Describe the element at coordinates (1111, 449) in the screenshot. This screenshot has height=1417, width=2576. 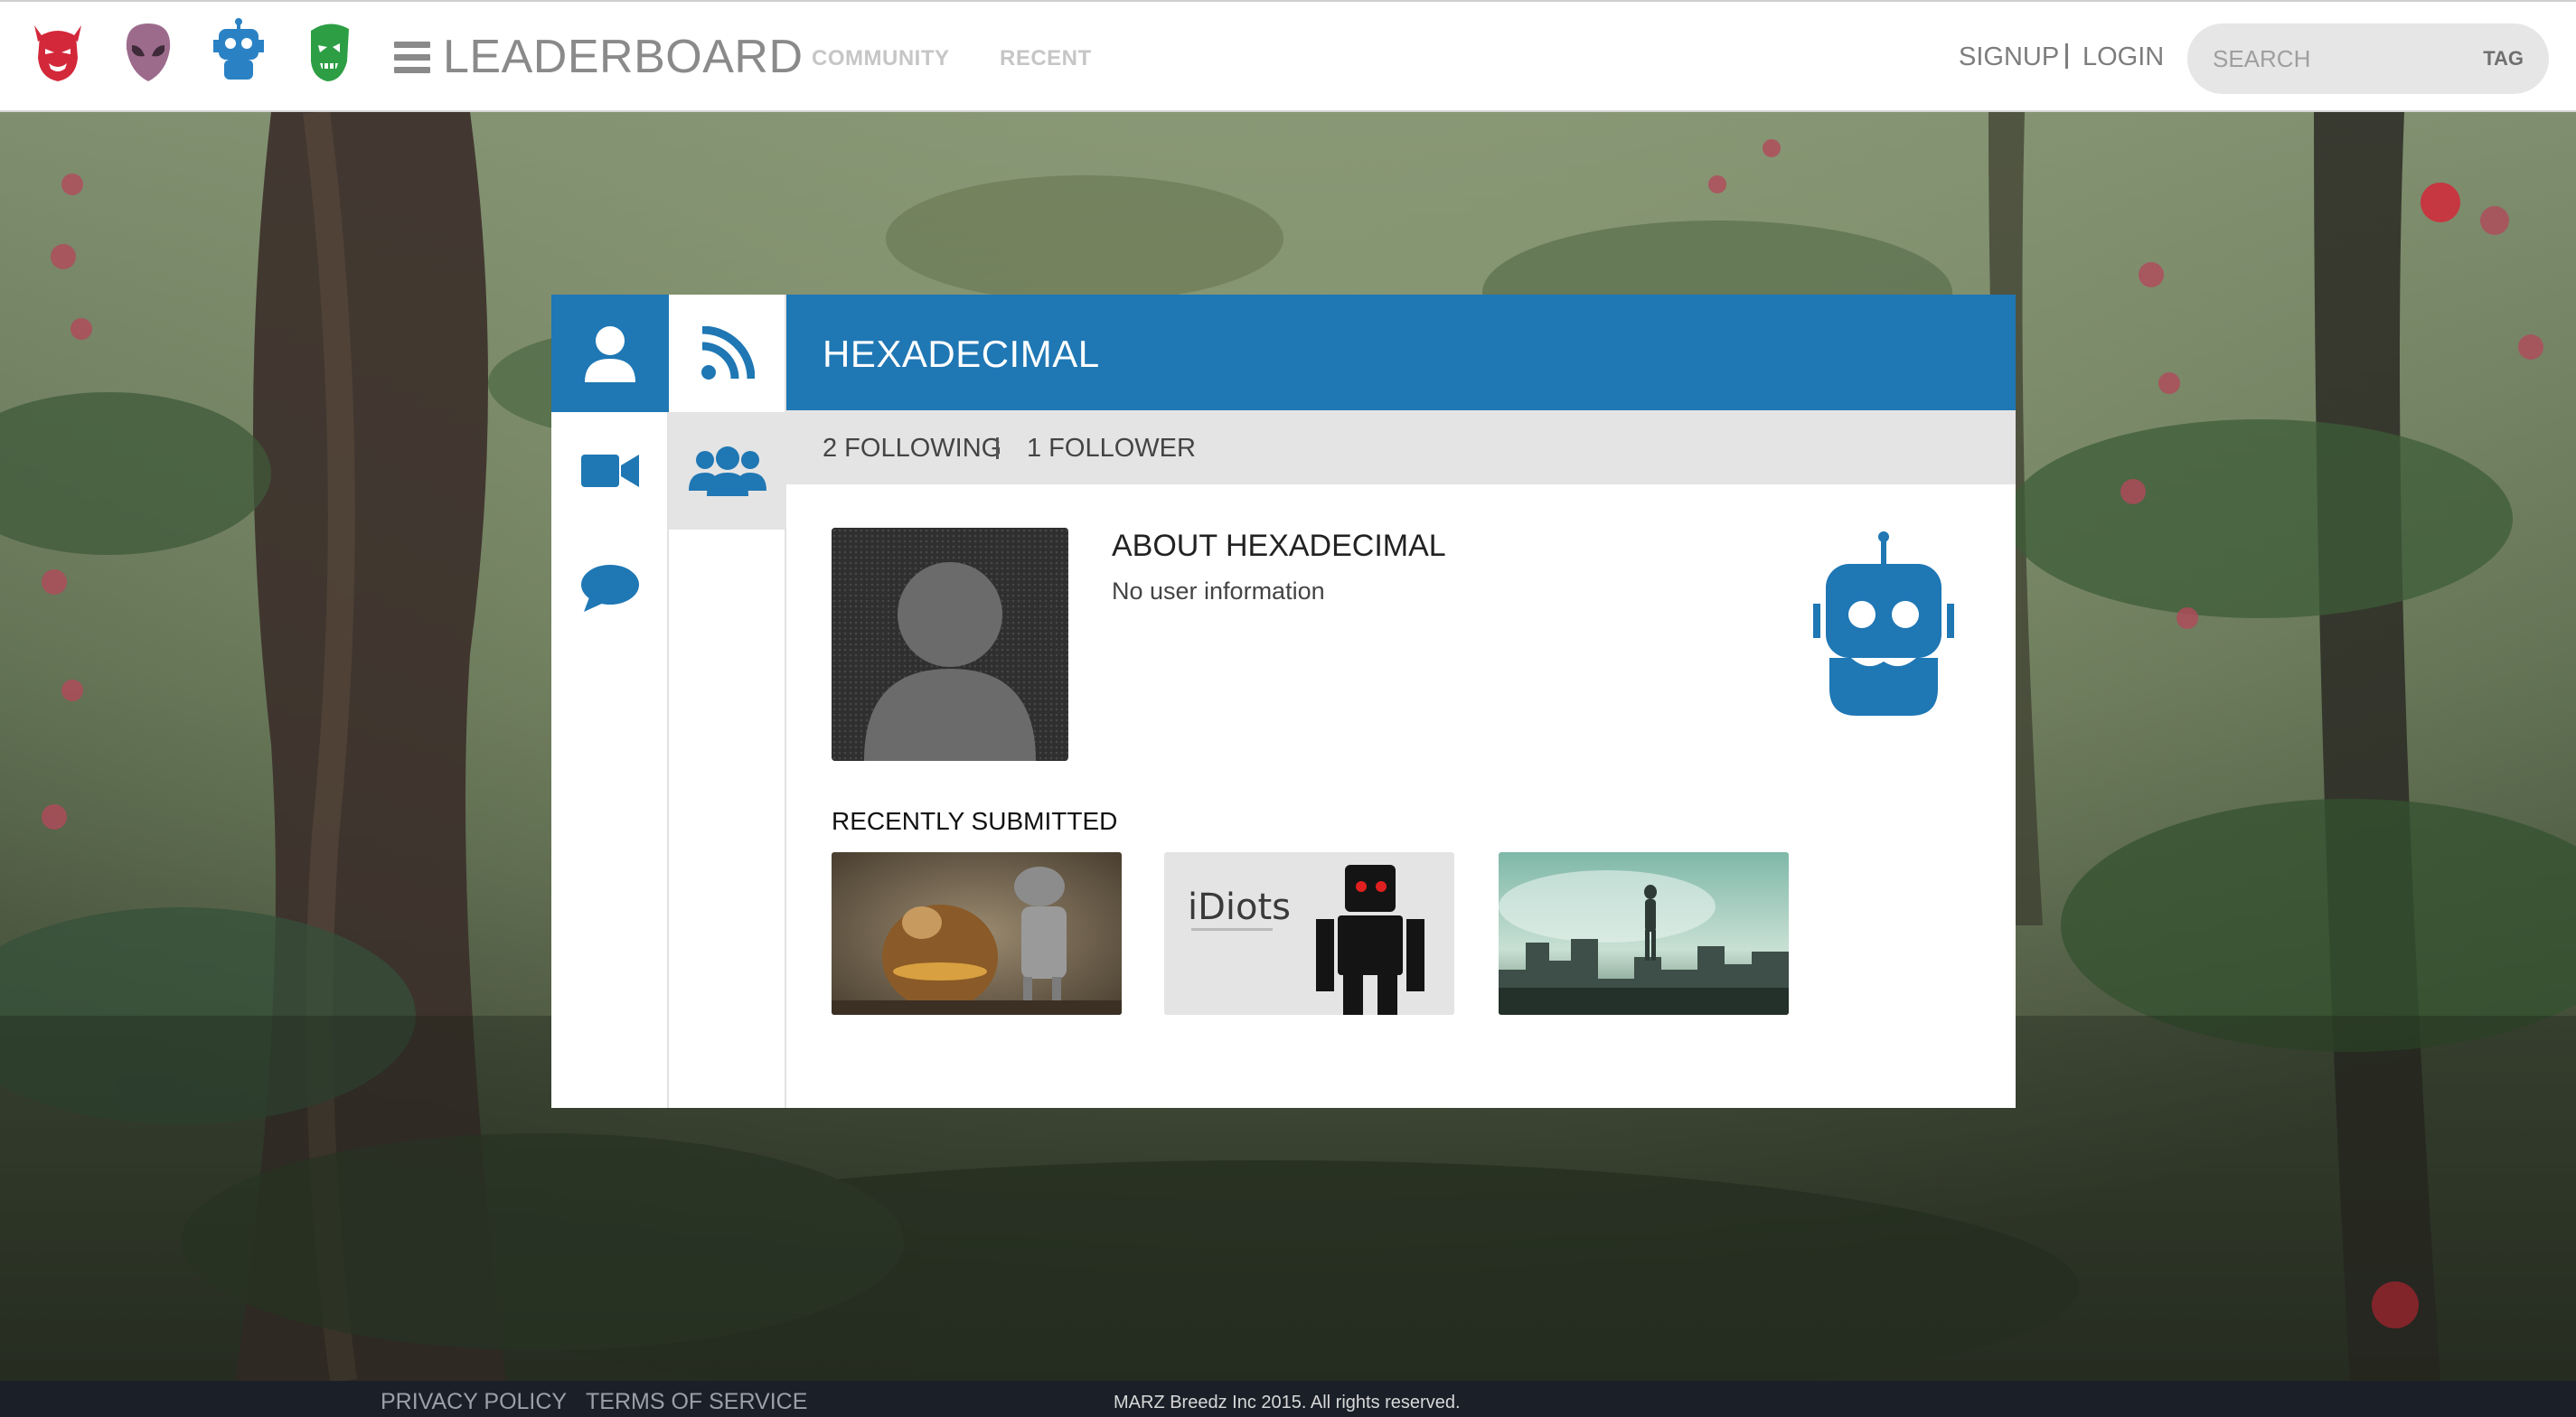
I see `follower-count-link: 1 FOLLOWER` at that location.